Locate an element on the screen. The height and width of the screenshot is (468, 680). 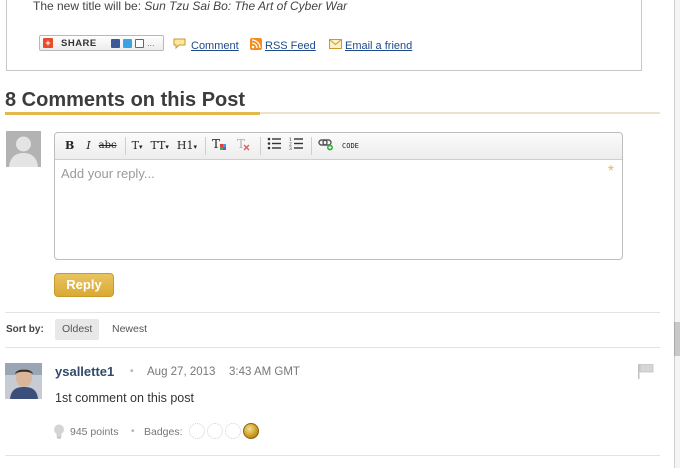
post-new-title-line: The new title will be: Sun Tzu Sai Bo is located at coordinates (190, 6).